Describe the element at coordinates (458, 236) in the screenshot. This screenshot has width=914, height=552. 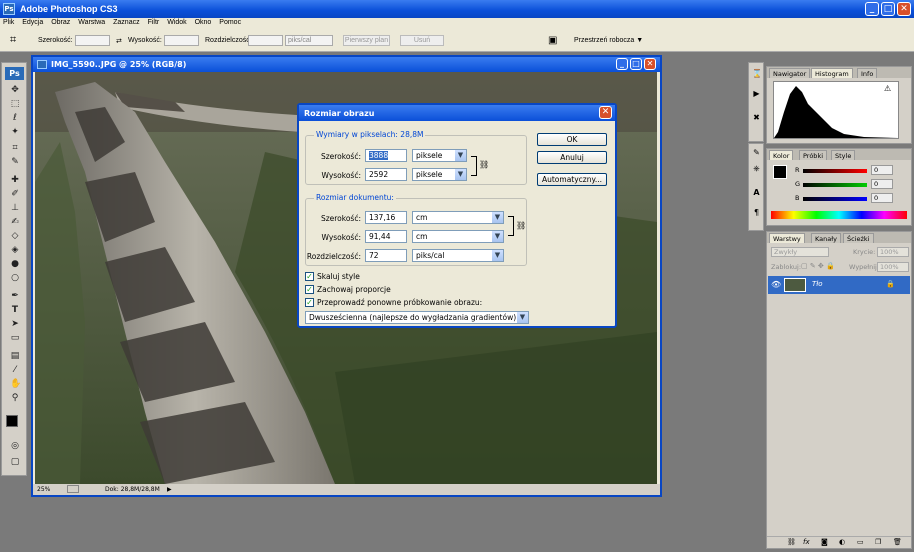
I see `doc-height-unit-select: cm ▼` at that location.